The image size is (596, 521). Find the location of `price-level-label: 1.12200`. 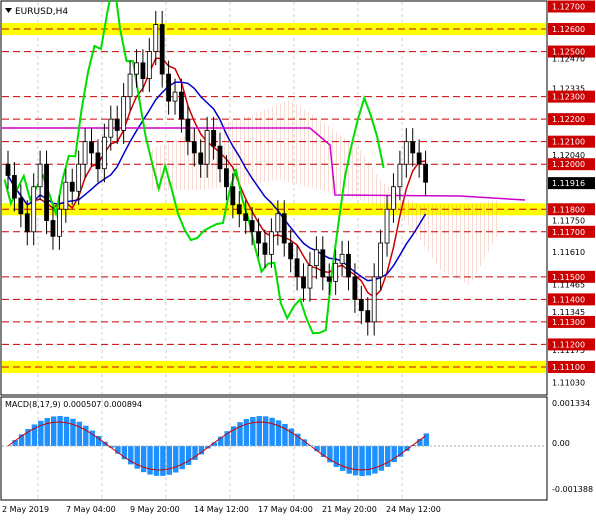

price-level-label: 1.12200 is located at coordinates (568, 119).